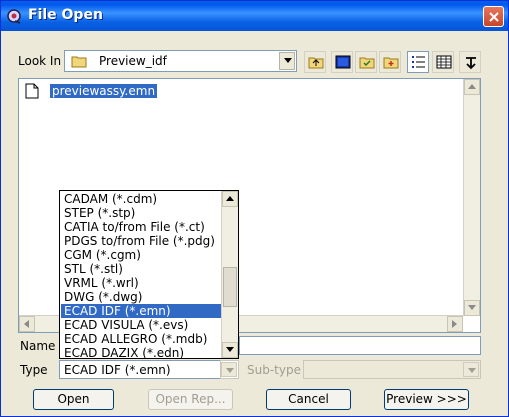 Image resolution: width=509 pixels, height=417 pixels. What do you see at coordinates (141, 269) in the screenshot?
I see `dropdown-option: STL (*.stl)` at bounding box center [141, 269].